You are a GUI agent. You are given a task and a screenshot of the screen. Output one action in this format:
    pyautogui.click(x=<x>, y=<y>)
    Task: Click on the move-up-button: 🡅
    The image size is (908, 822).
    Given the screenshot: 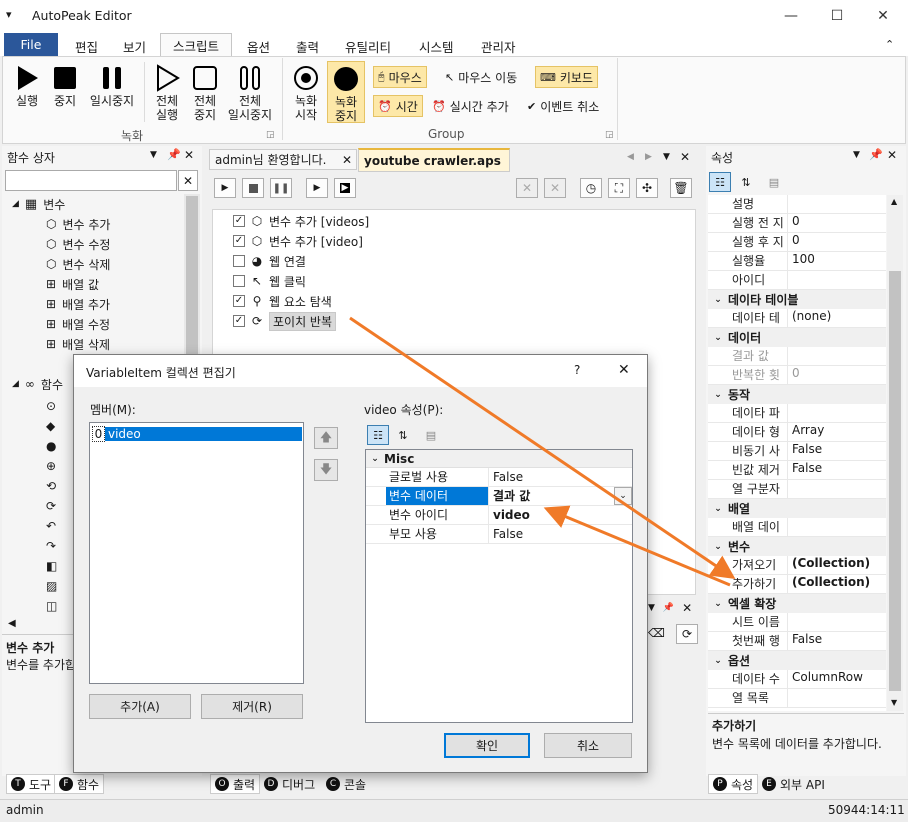 What is the action you would take?
    pyautogui.click(x=326, y=438)
    